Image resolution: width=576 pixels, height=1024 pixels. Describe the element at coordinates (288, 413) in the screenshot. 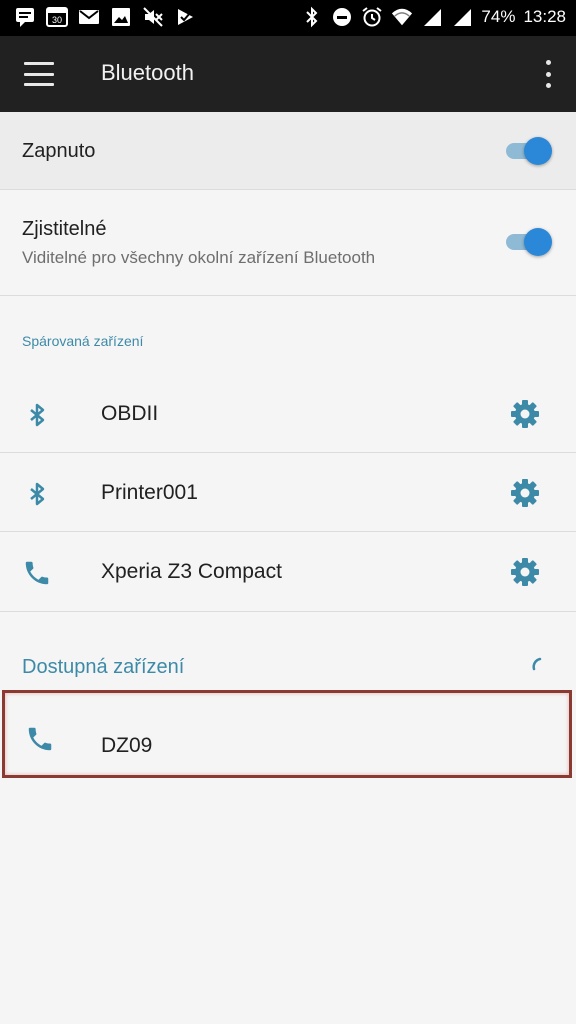

I see `paired-device-row: OBDII` at that location.